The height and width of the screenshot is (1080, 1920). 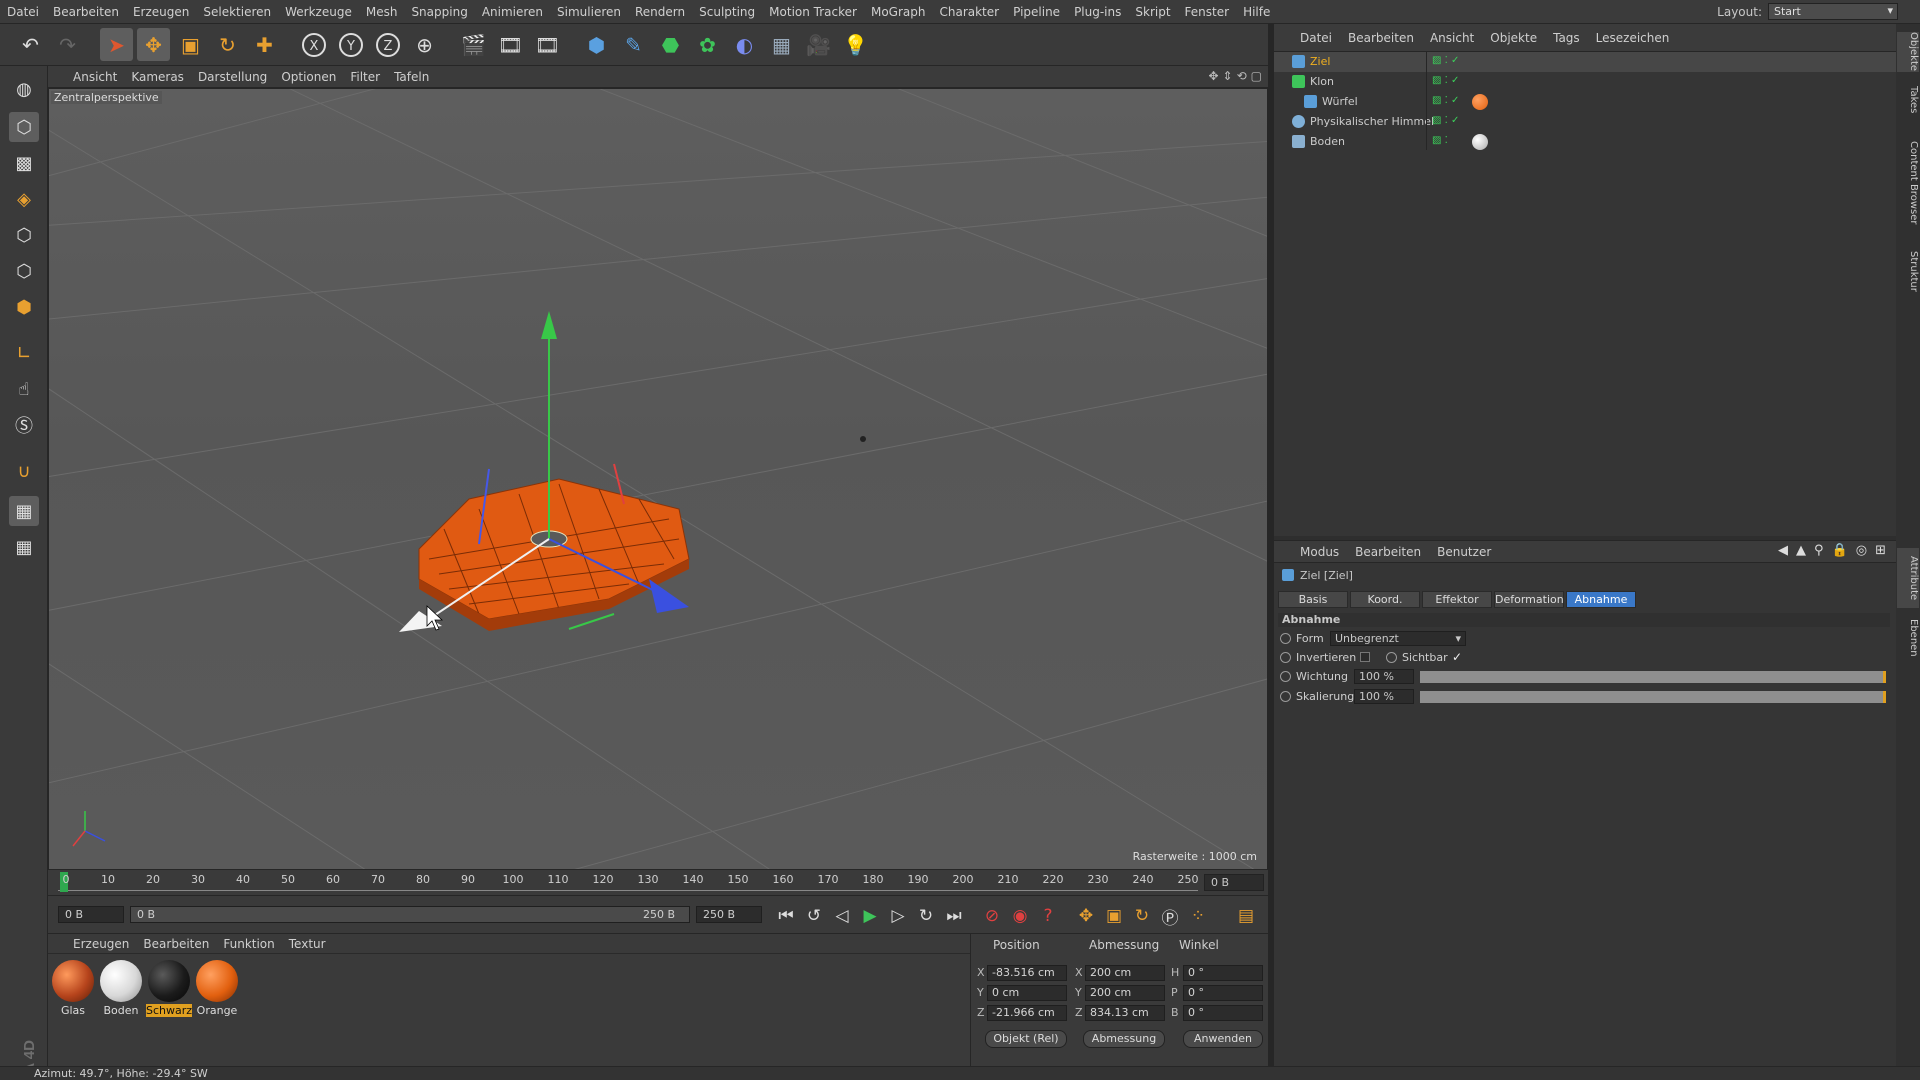 What do you see at coordinates (1256, 12) in the screenshot?
I see `menu-hilfe: Hilfe` at bounding box center [1256, 12].